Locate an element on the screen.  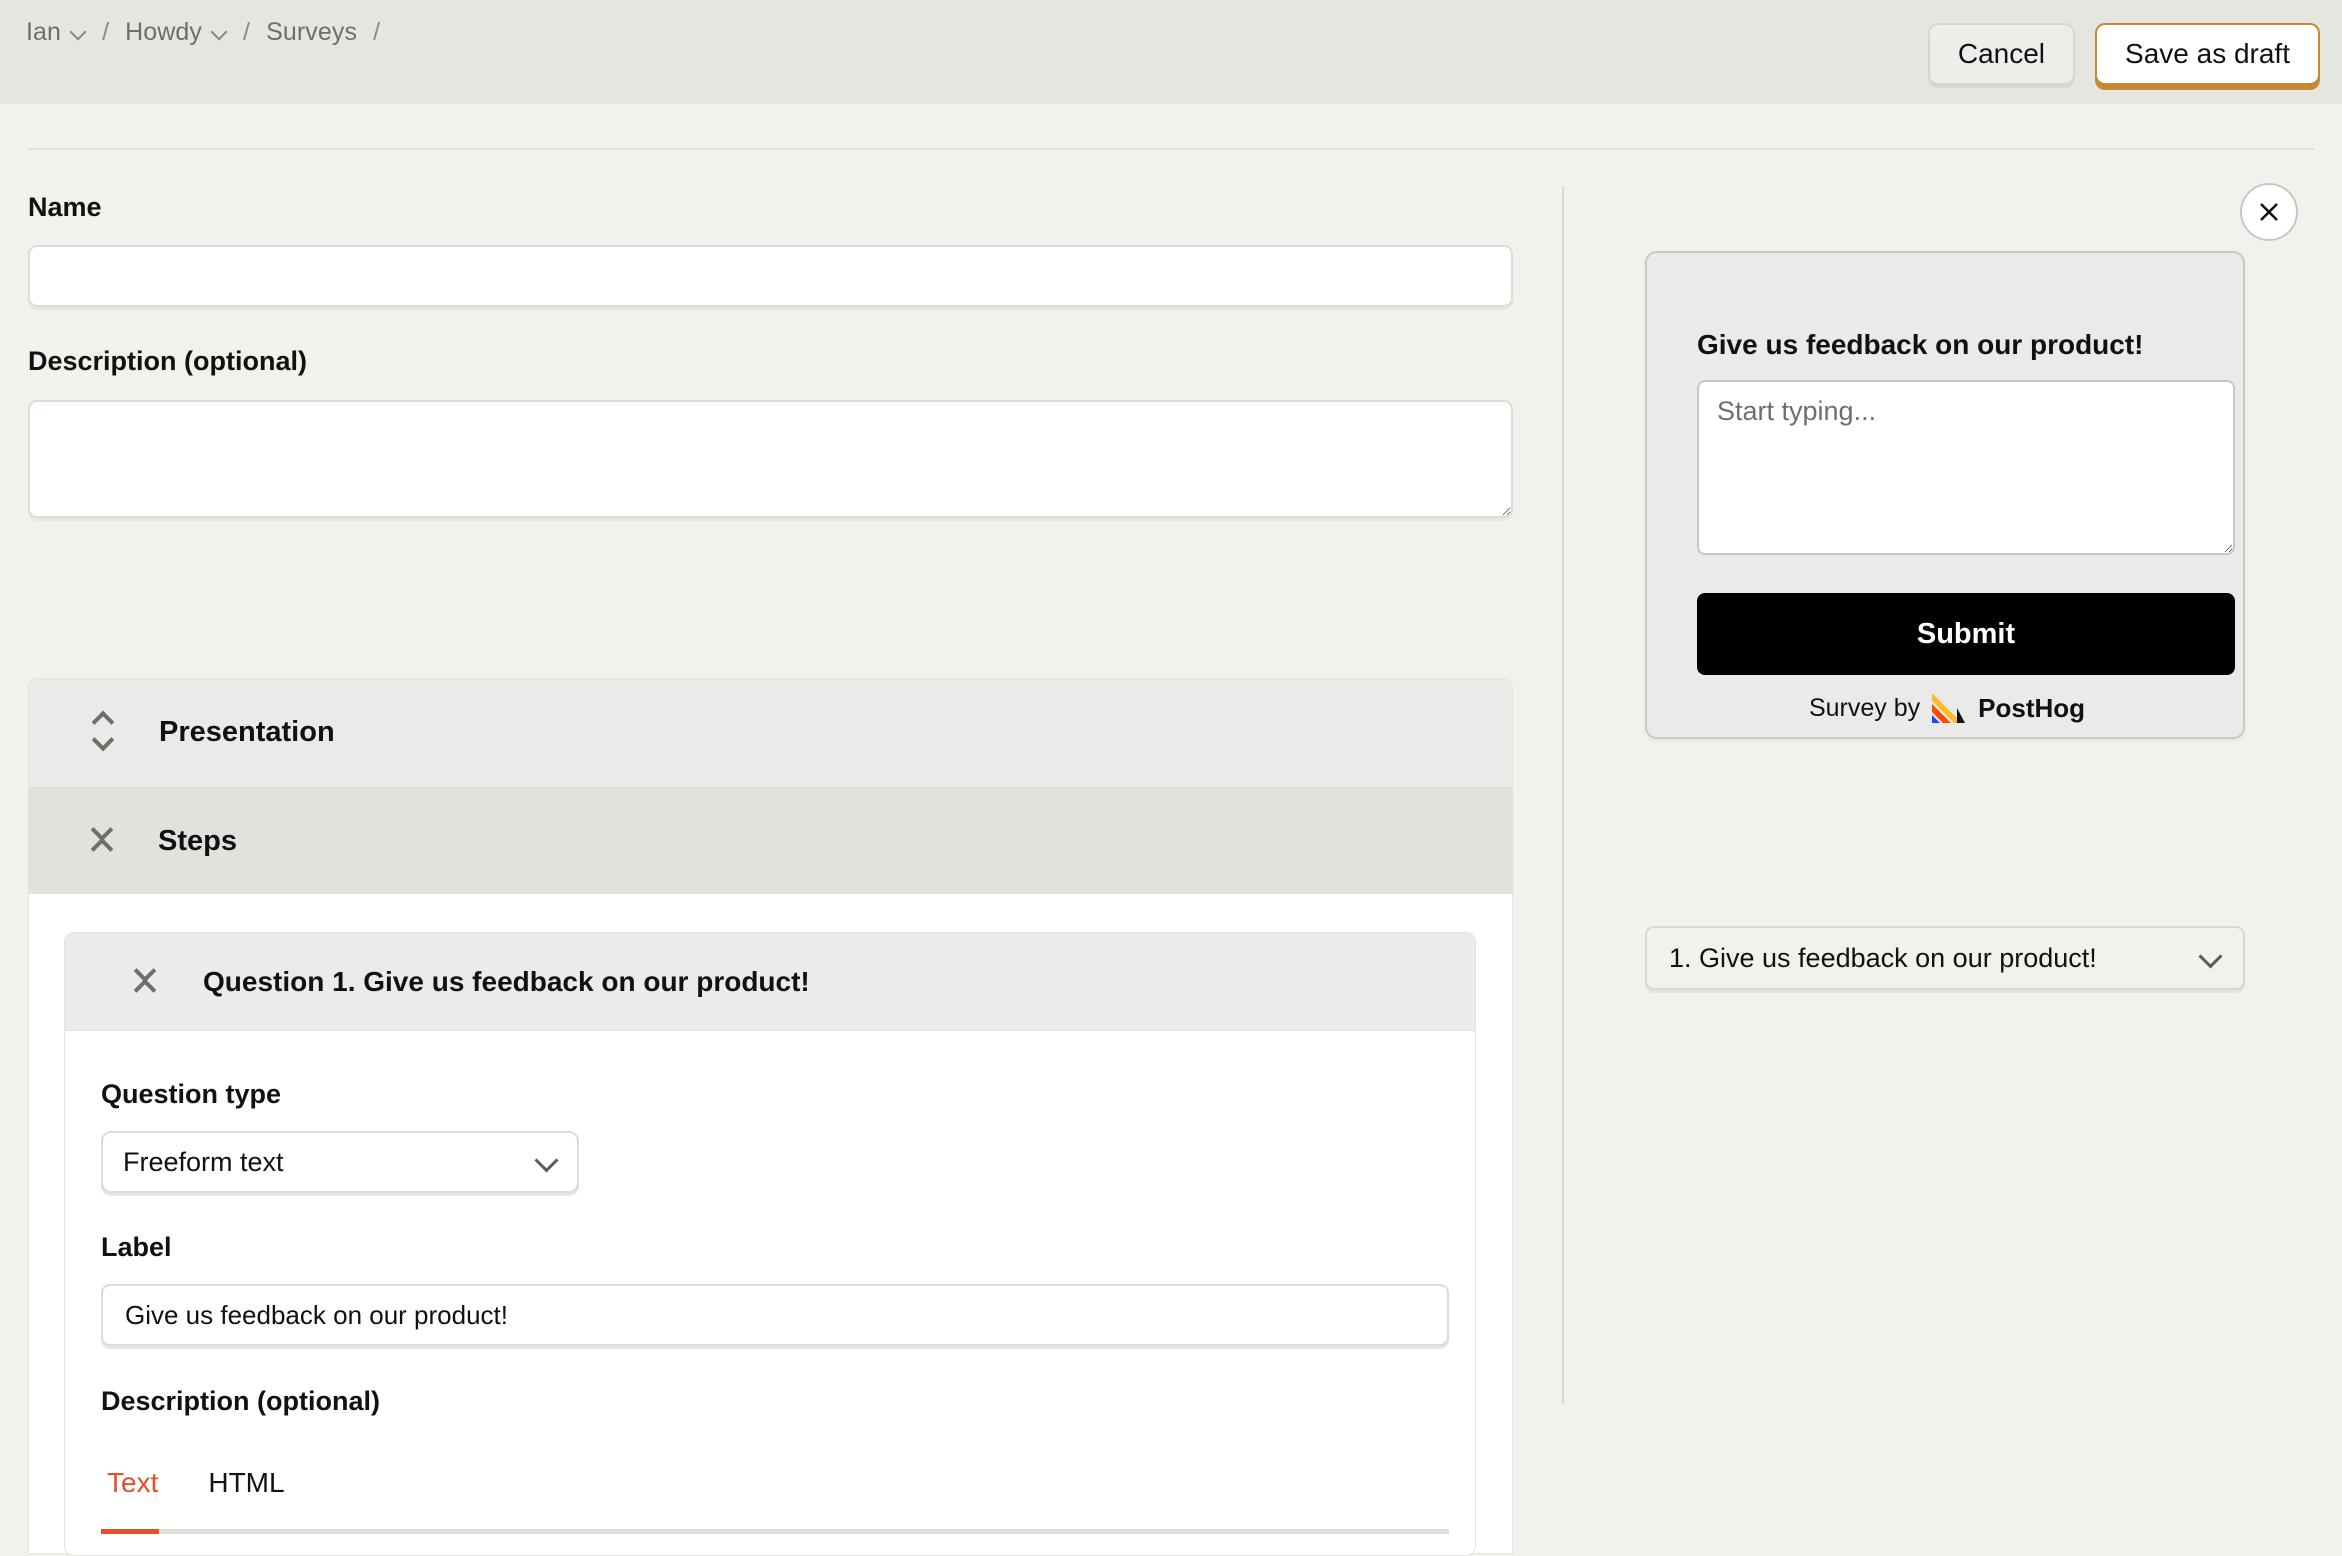
section-steps-header: Steps is located at coordinates (770, 840).